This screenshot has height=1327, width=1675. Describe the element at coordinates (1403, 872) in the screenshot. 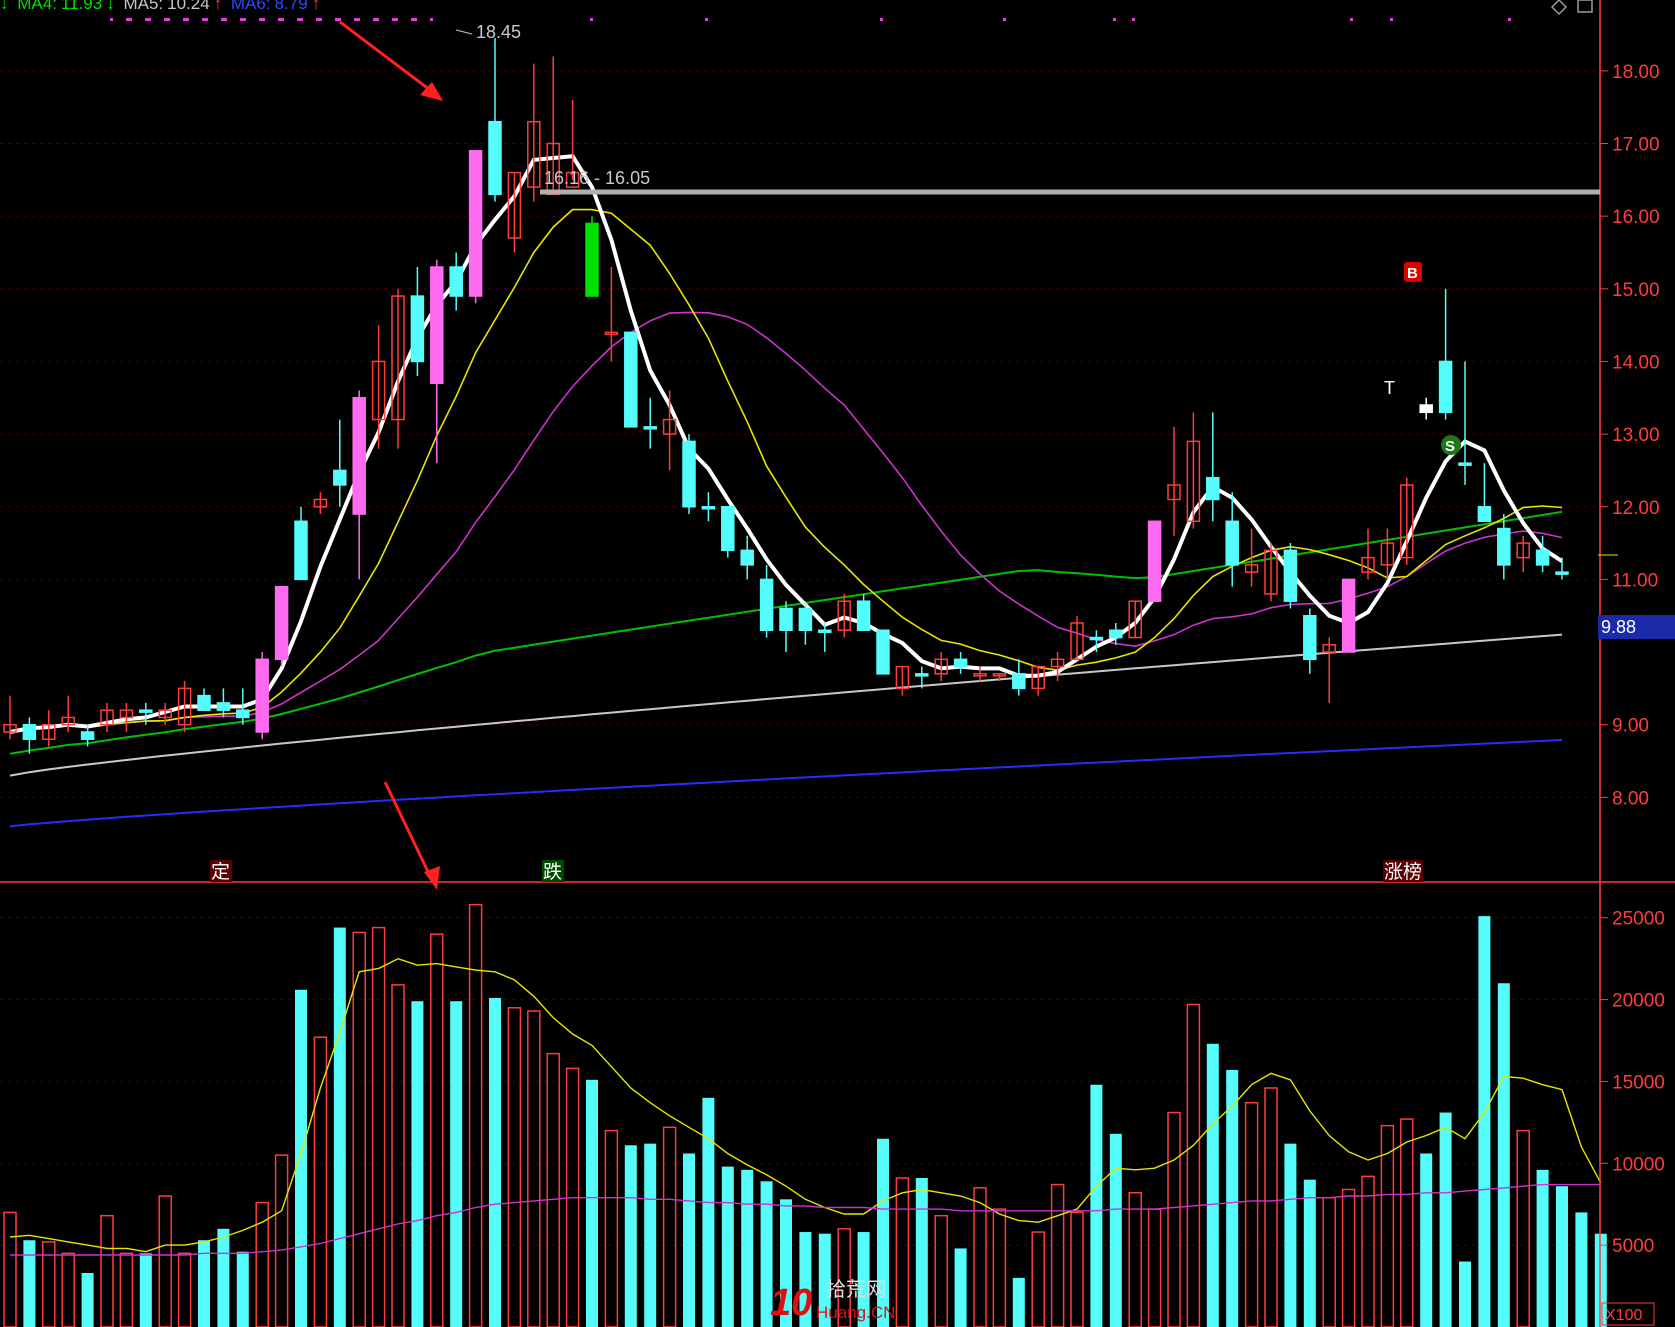

I see `svg-text: 涨榜` at that location.